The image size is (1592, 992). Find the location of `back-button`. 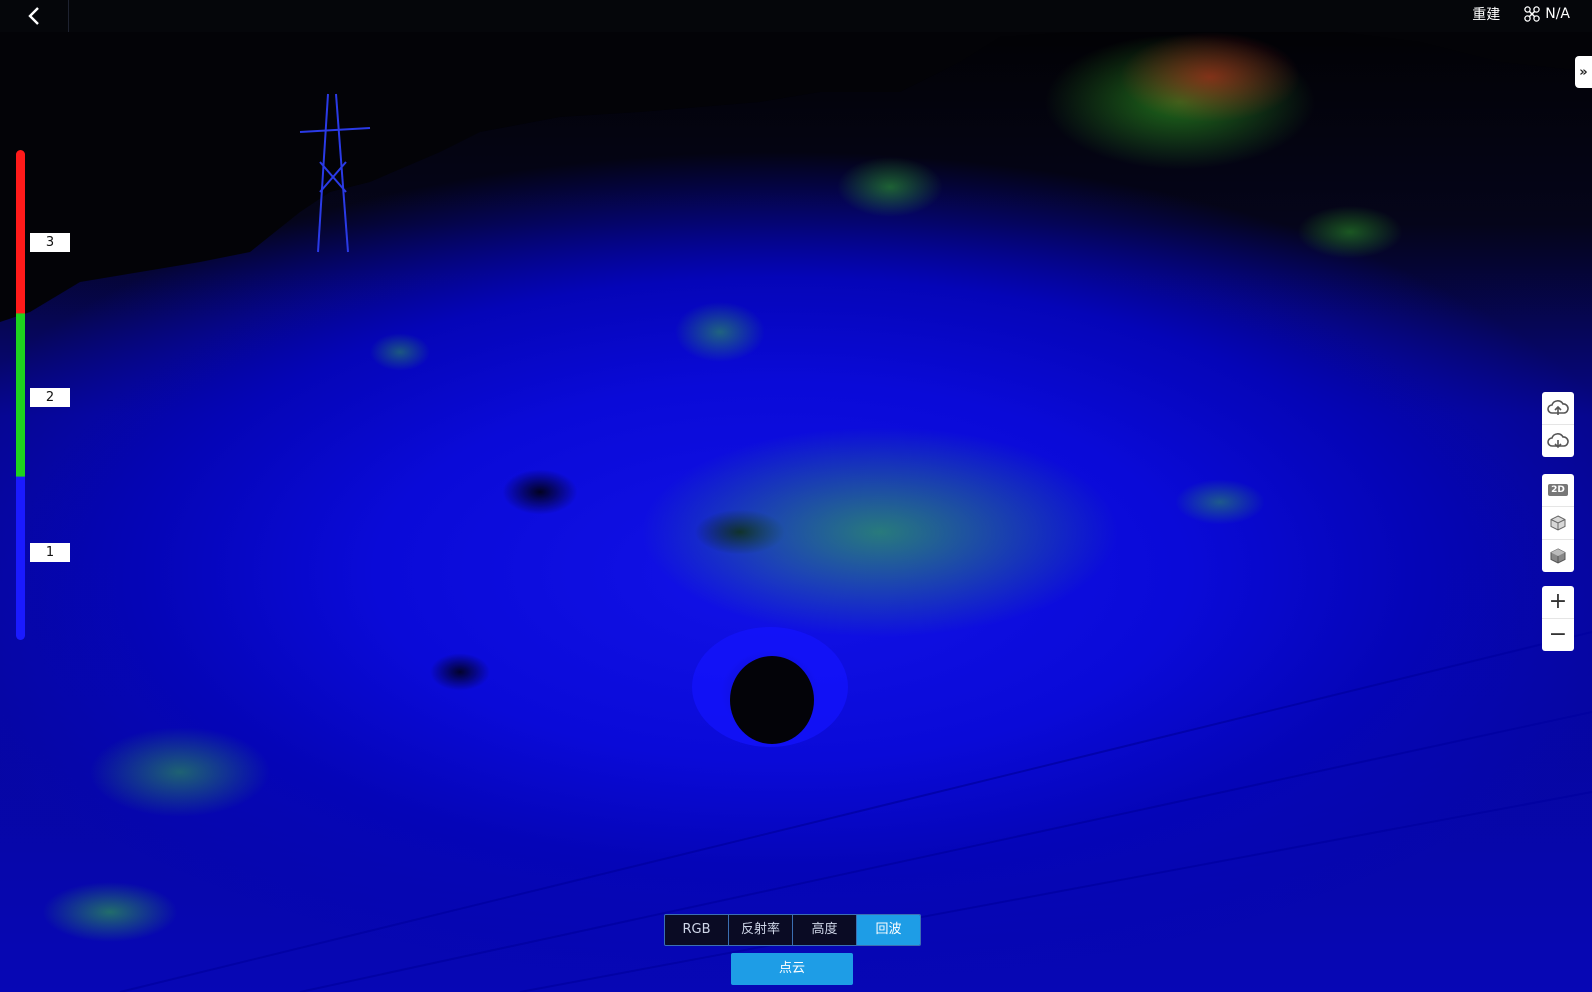

back-button is located at coordinates (34, 16).